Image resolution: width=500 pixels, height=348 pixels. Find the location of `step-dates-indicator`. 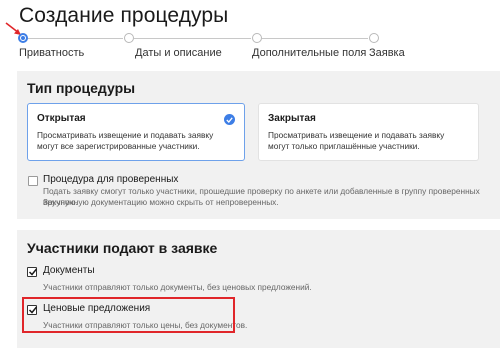

step-dates-indicator is located at coordinates (129, 38).